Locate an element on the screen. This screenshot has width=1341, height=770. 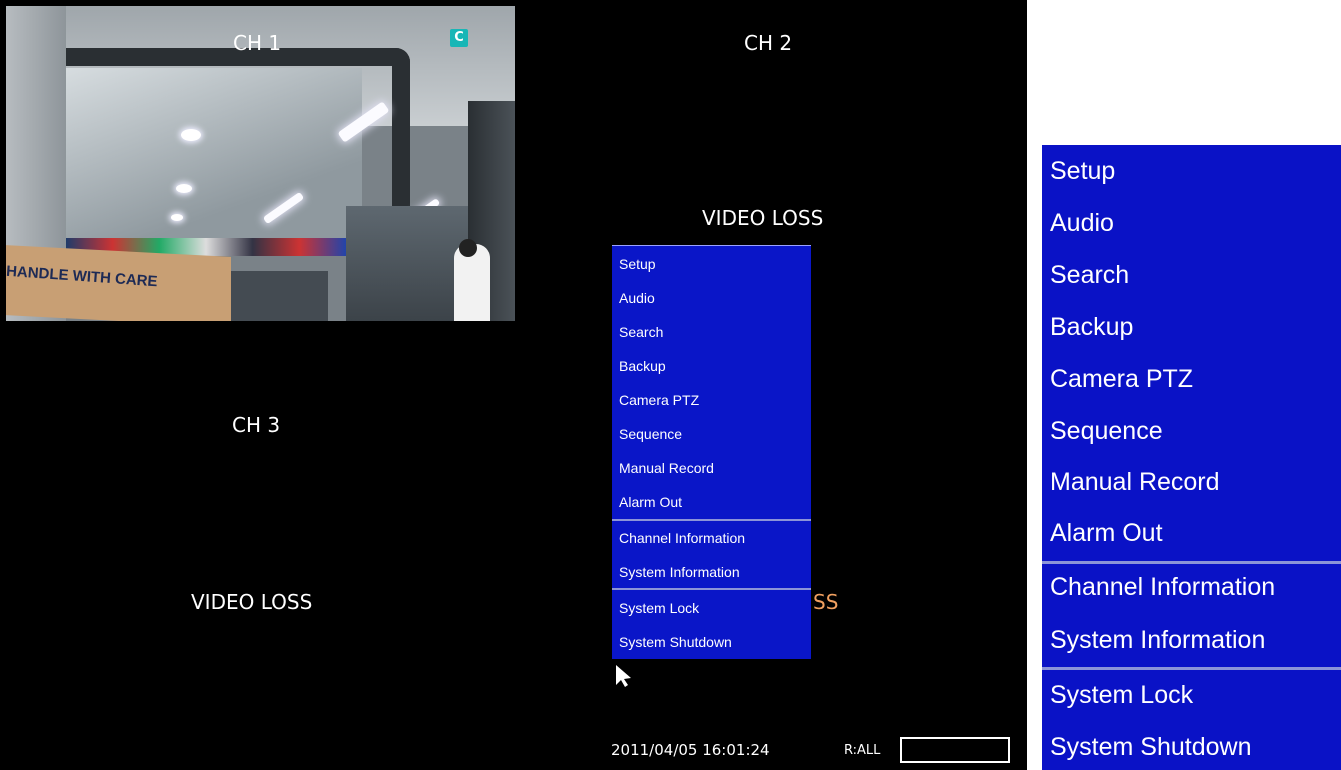
status-record-mode: R:ALL is located at coordinates (862, 750).